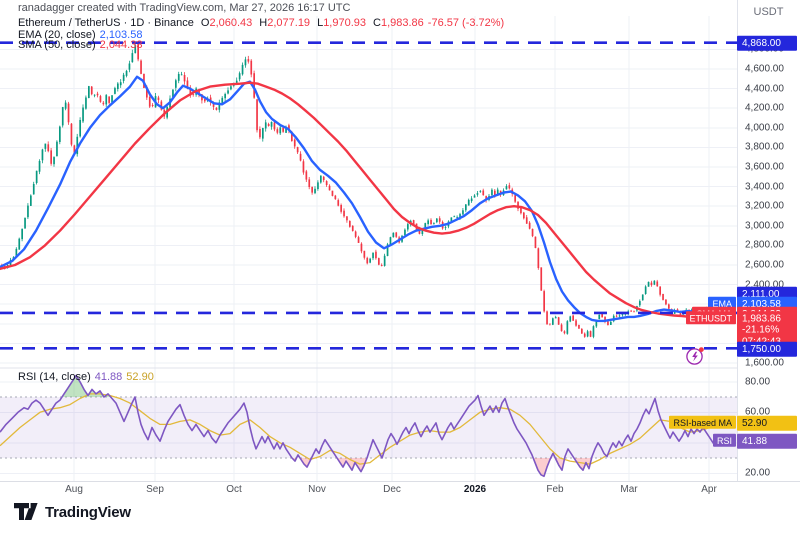 Image resolution: width=800 pixels, height=534 pixels. Describe the element at coordinates (26, 511) in the screenshot. I see `tradingview-logo-icon` at that location.